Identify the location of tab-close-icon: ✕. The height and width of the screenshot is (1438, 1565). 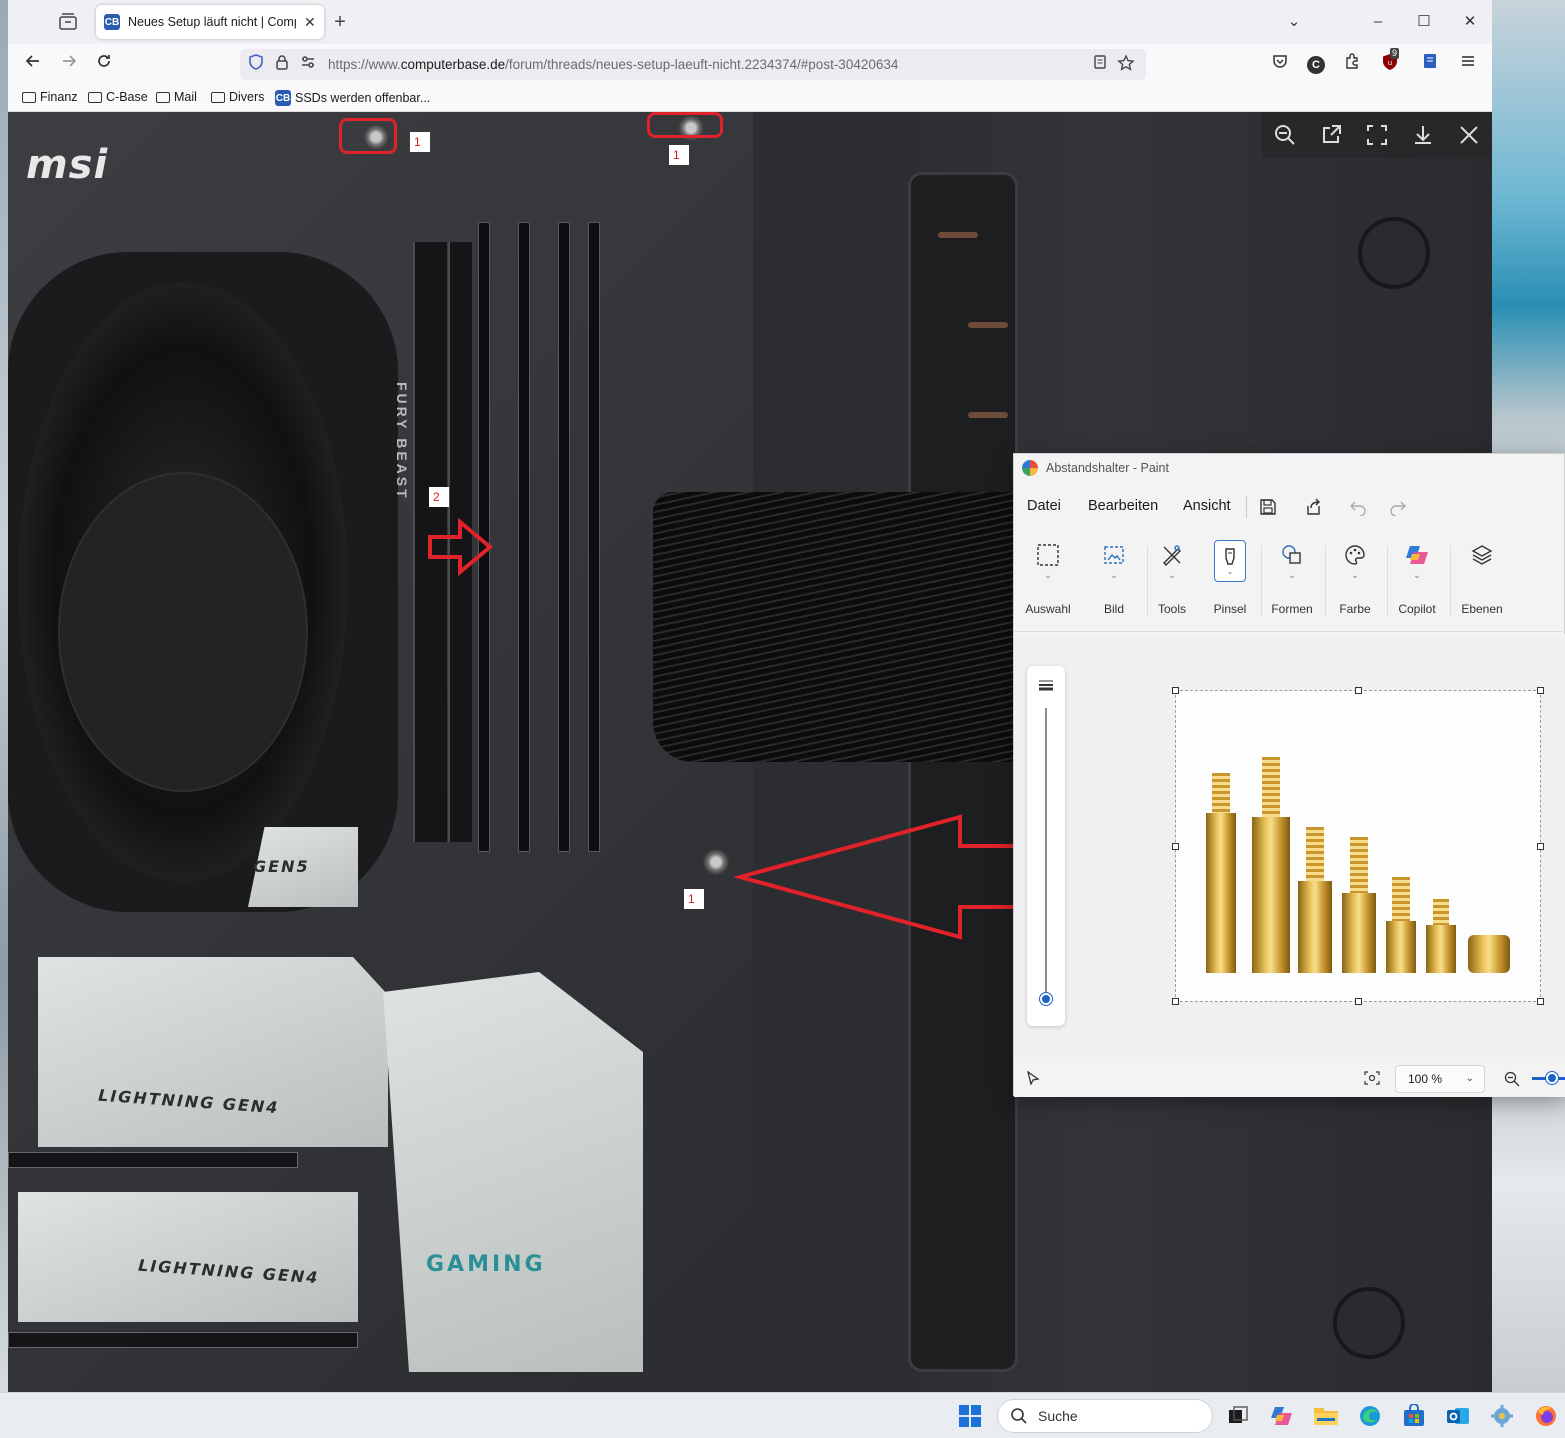
(310, 22).